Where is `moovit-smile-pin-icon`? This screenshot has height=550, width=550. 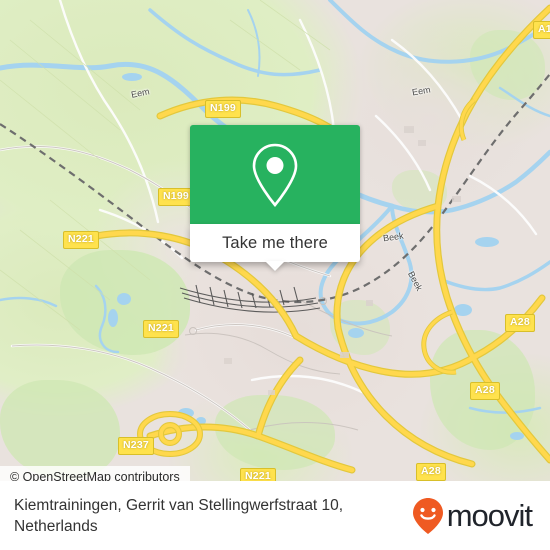
moovit-smile-pin-icon is located at coordinates (427, 515).